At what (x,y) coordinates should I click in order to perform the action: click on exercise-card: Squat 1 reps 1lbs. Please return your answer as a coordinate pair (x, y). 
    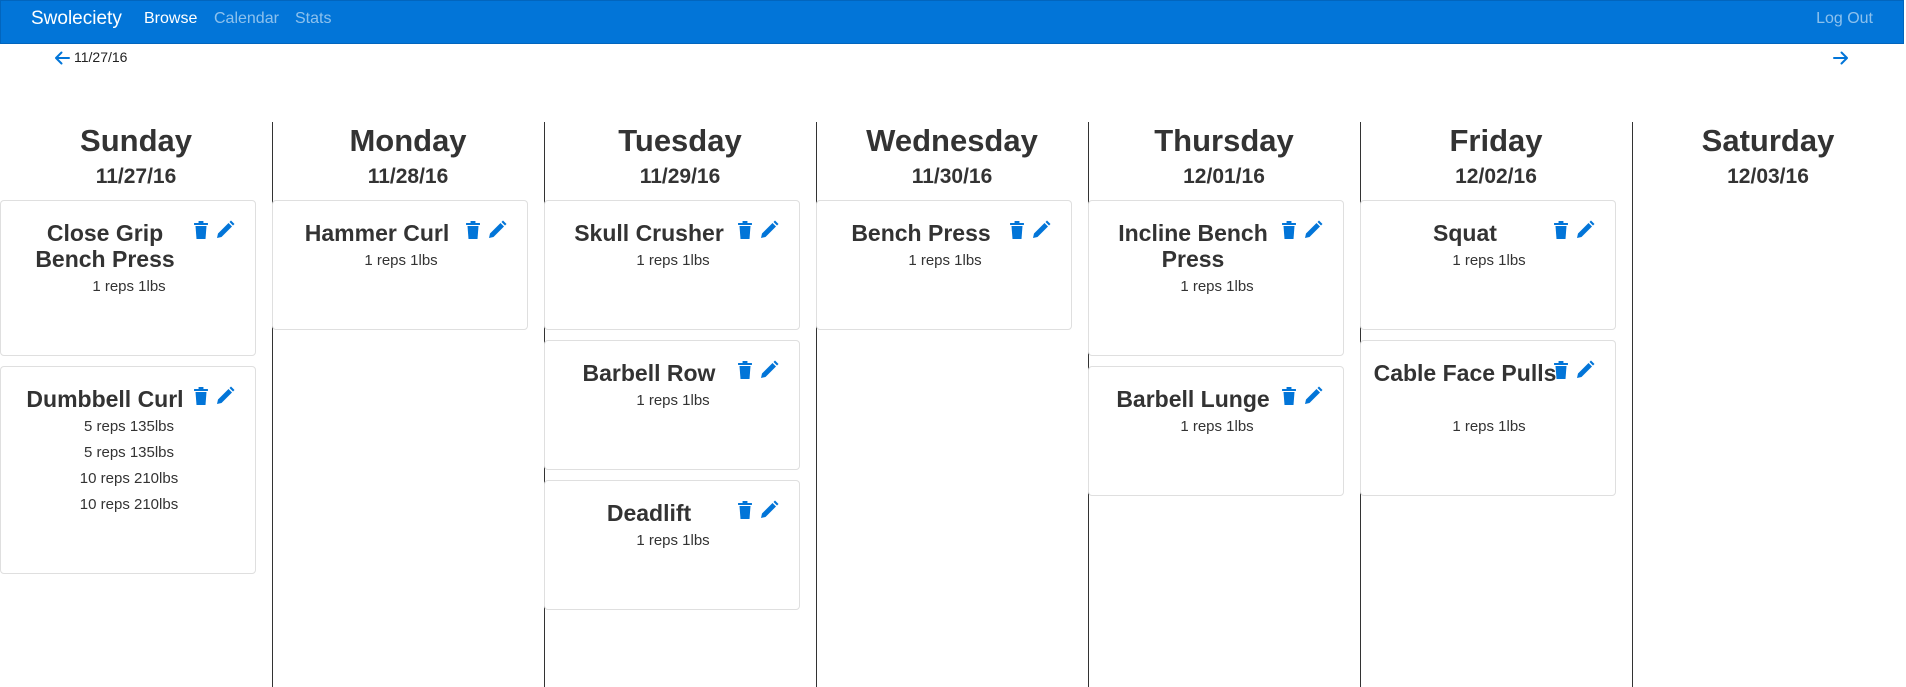
    Looking at the image, I should click on (1488, 265).